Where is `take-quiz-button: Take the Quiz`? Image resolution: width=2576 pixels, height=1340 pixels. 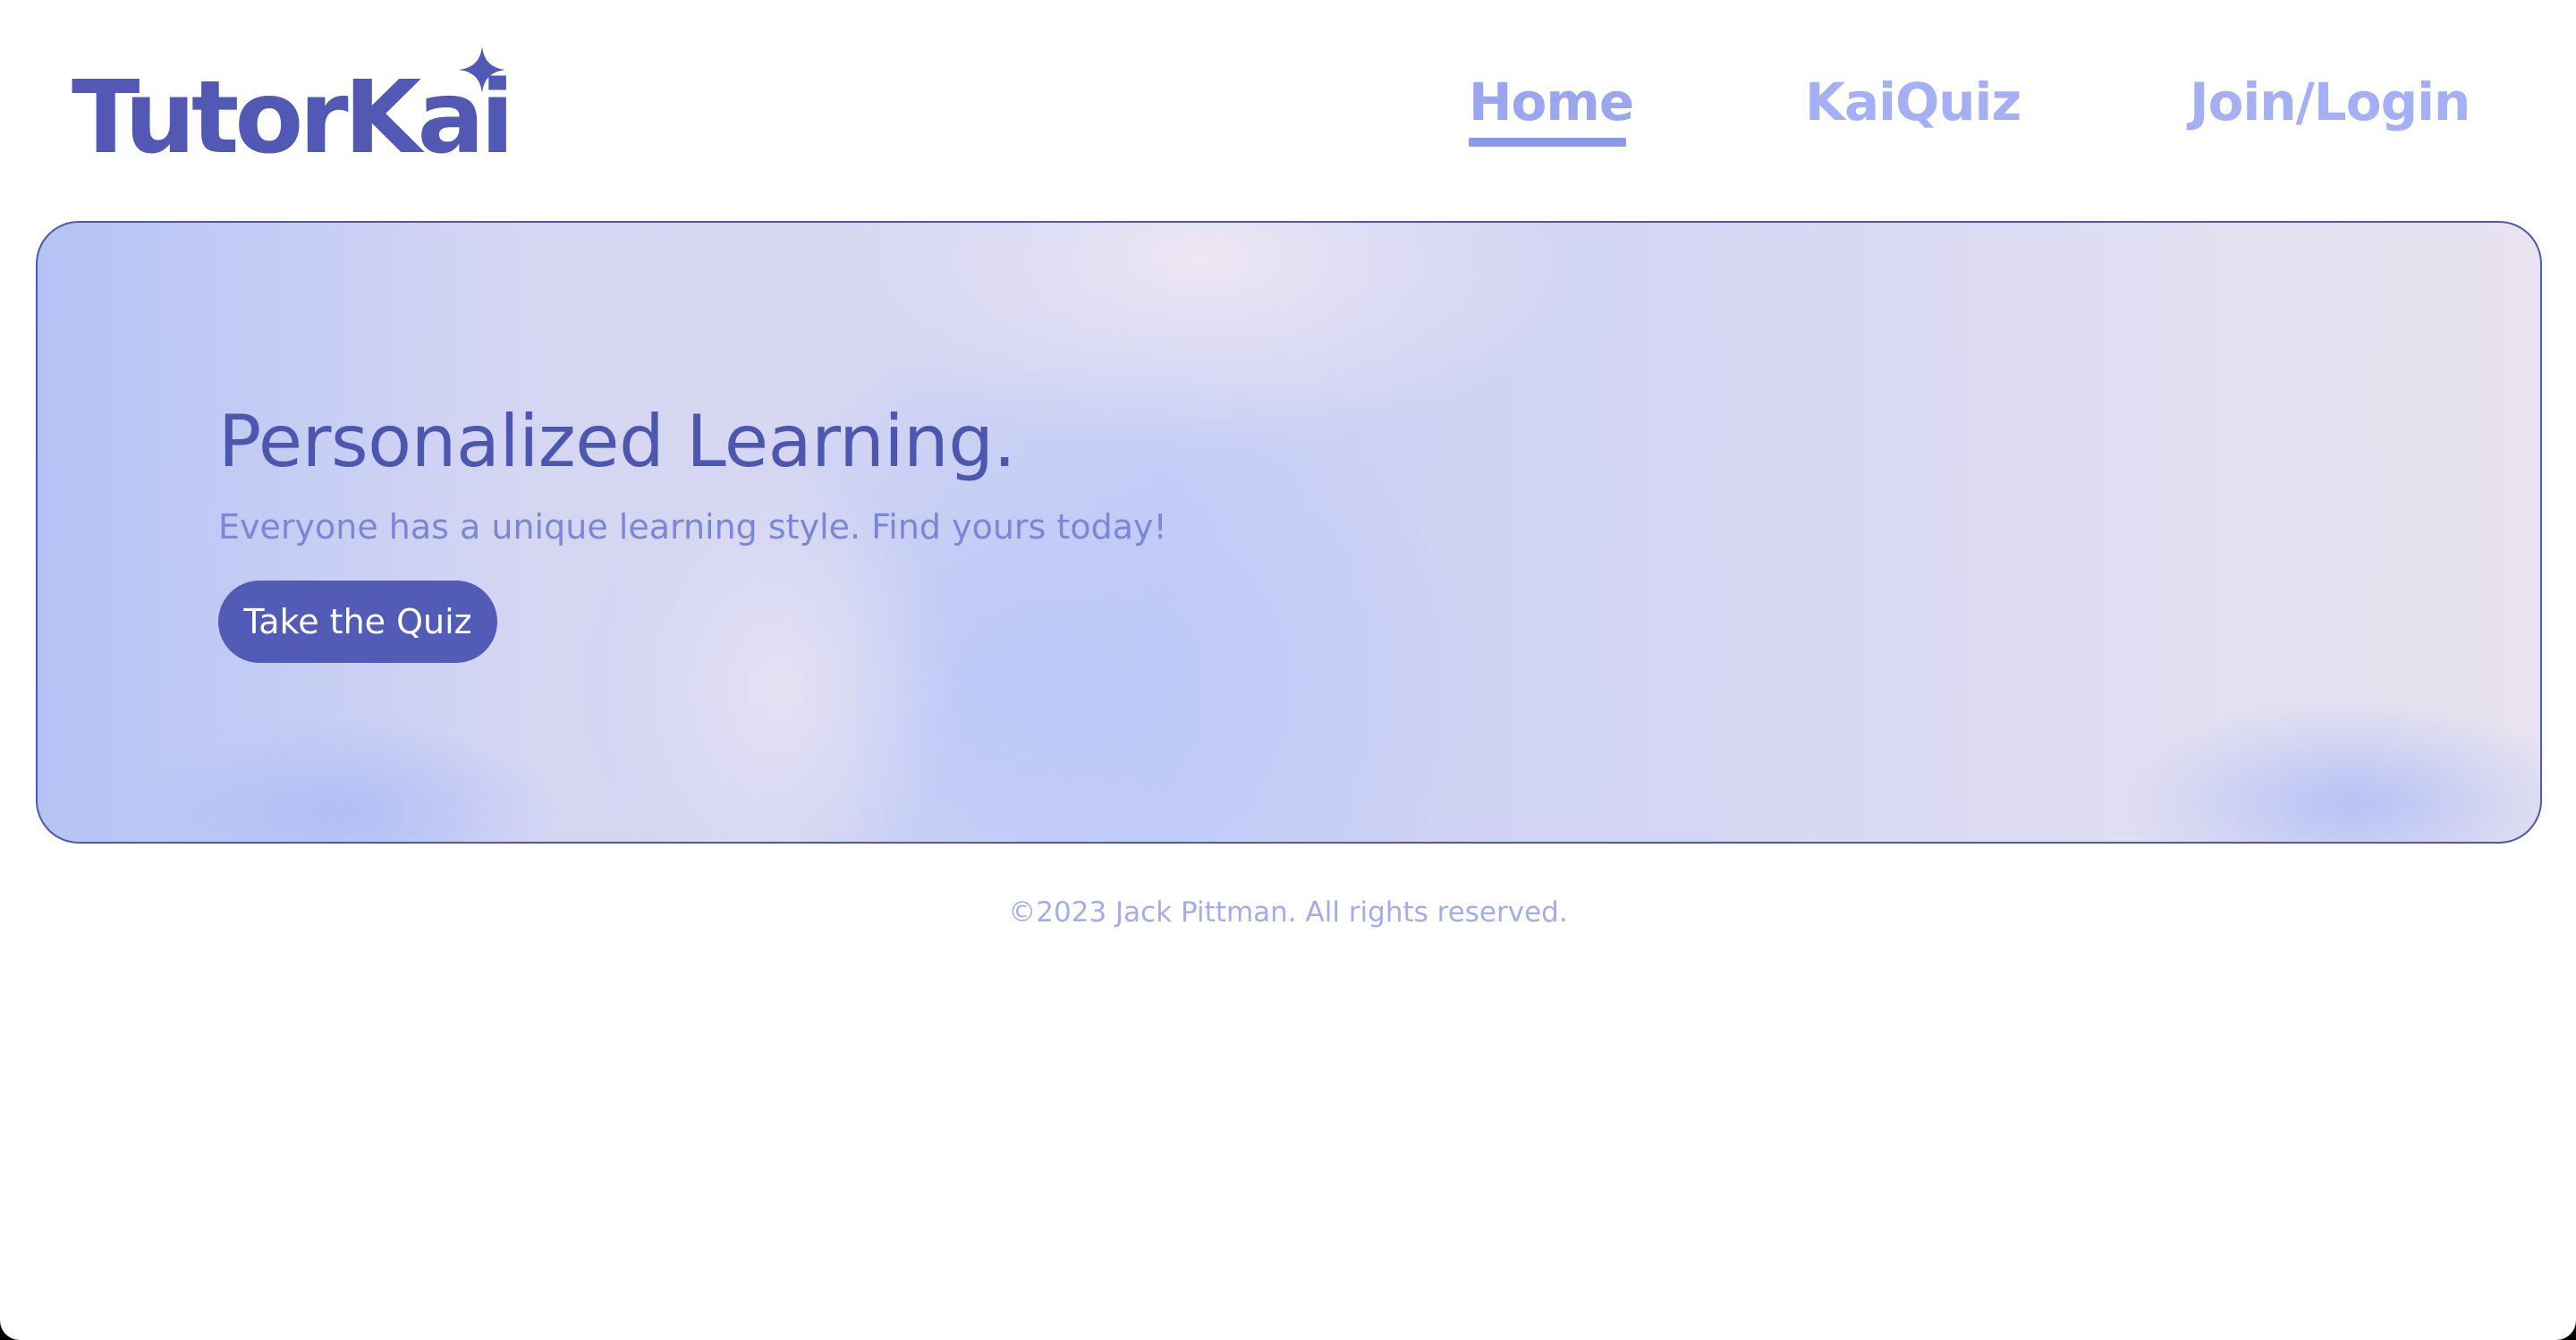
take-quiz-button: Take the Quiz is located at coordinates (357, 622).